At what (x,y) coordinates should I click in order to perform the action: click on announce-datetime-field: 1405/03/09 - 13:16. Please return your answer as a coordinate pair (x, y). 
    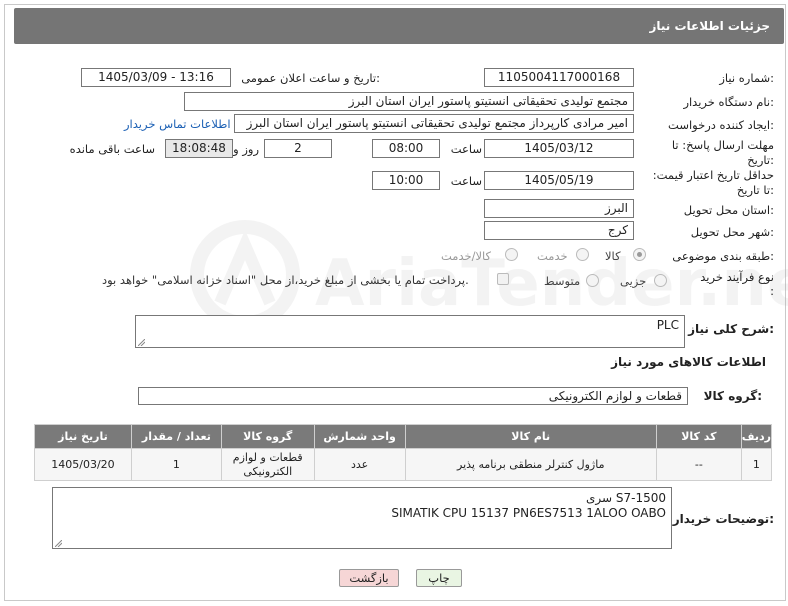
    Looking at the image, I should click on (156, 77).